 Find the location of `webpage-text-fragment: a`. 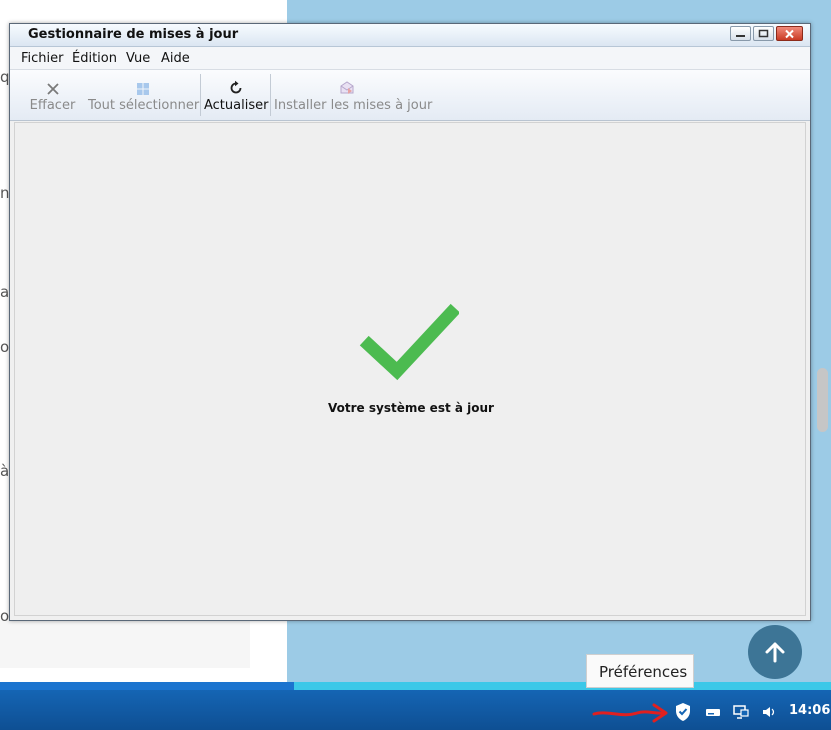

webpage-text-fragment: a is located at coordinates (5, 292).